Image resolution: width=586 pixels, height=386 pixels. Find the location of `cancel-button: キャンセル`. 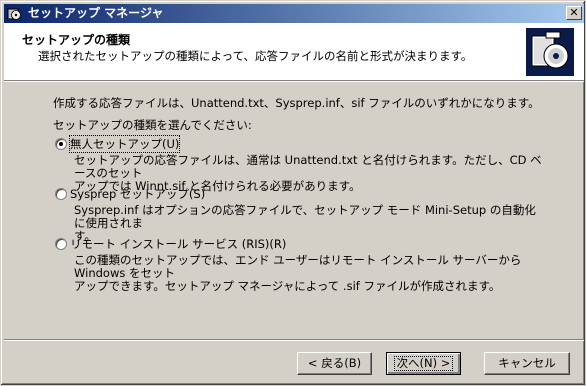

cancel-button: キャンセル is located at coordinates (527, 363).